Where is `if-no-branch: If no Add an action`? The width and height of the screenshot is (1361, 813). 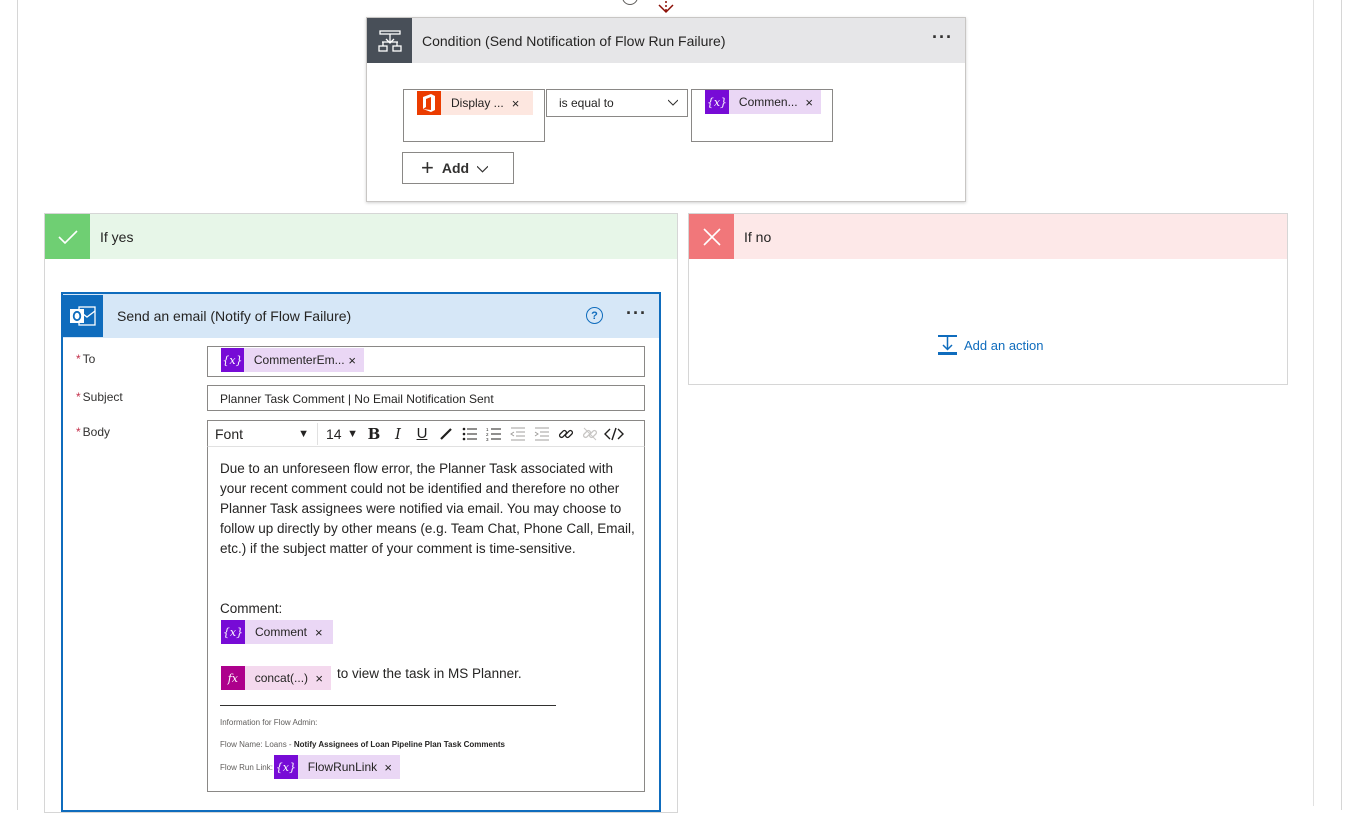 if-no-branch: If no Add an action is located at coordinates (988, 299).